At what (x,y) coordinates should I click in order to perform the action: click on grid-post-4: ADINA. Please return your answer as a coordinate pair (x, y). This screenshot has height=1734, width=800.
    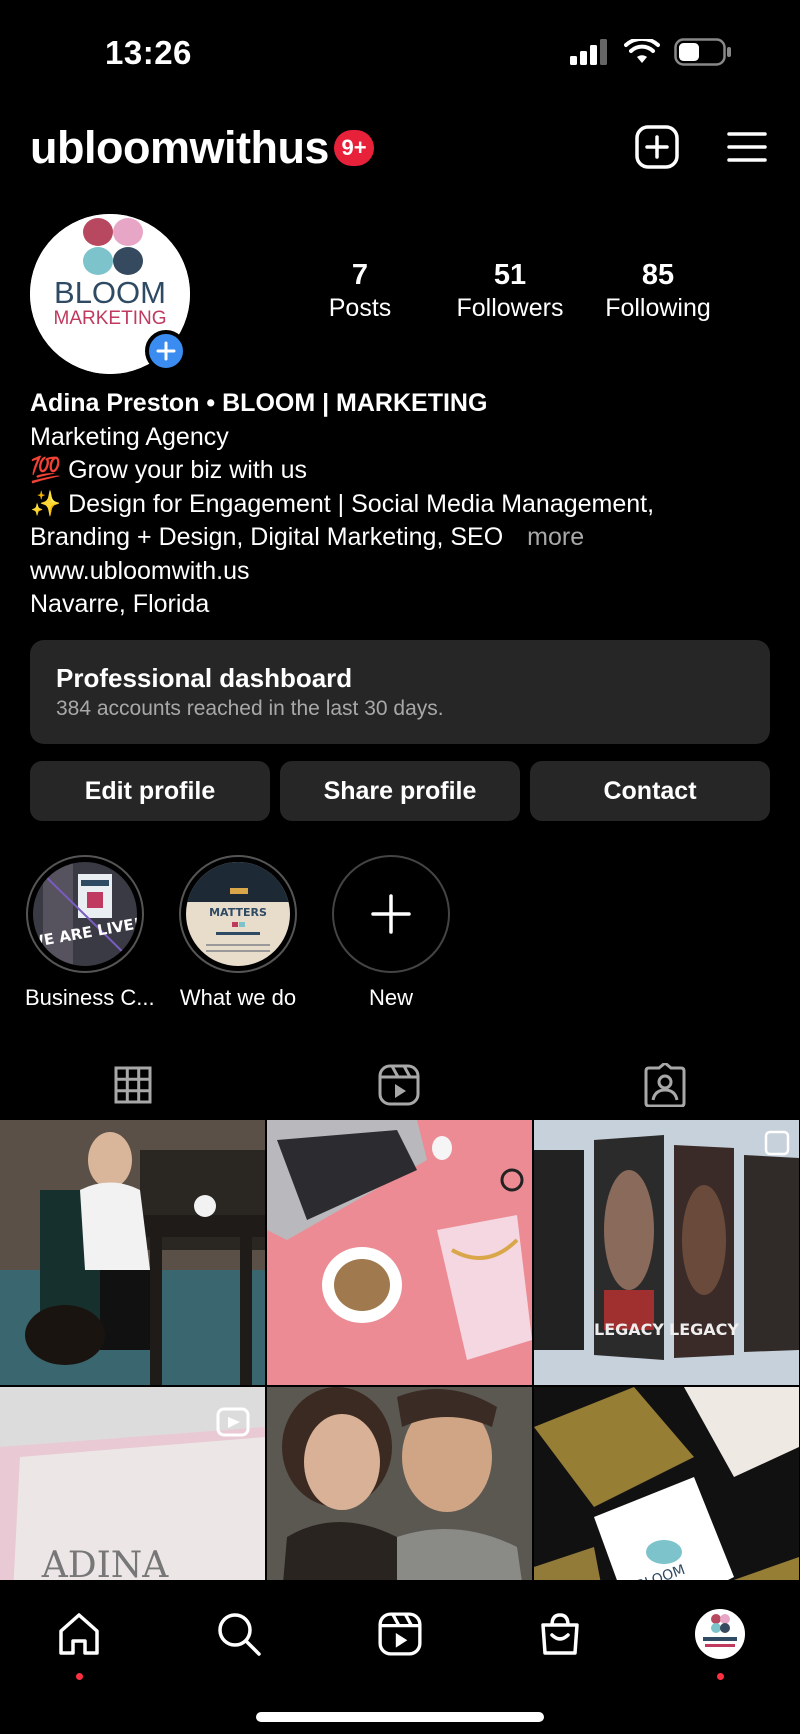
    Looking at the image, I should click on (132, 1483).